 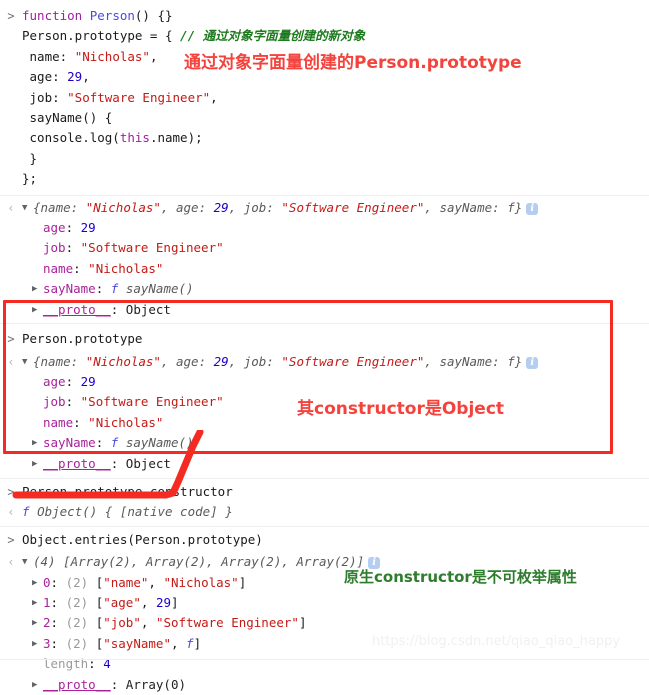 I want to click on console-input-row: age: 29,, so click(x=324, y=77).